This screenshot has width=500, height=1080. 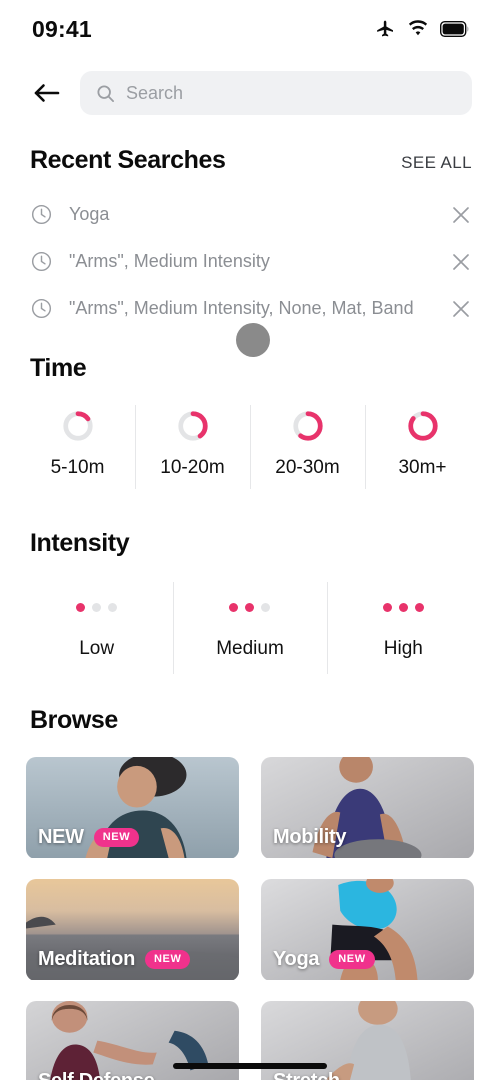 I want to click on intensity-option-high: High, so click(x=403, y=628).